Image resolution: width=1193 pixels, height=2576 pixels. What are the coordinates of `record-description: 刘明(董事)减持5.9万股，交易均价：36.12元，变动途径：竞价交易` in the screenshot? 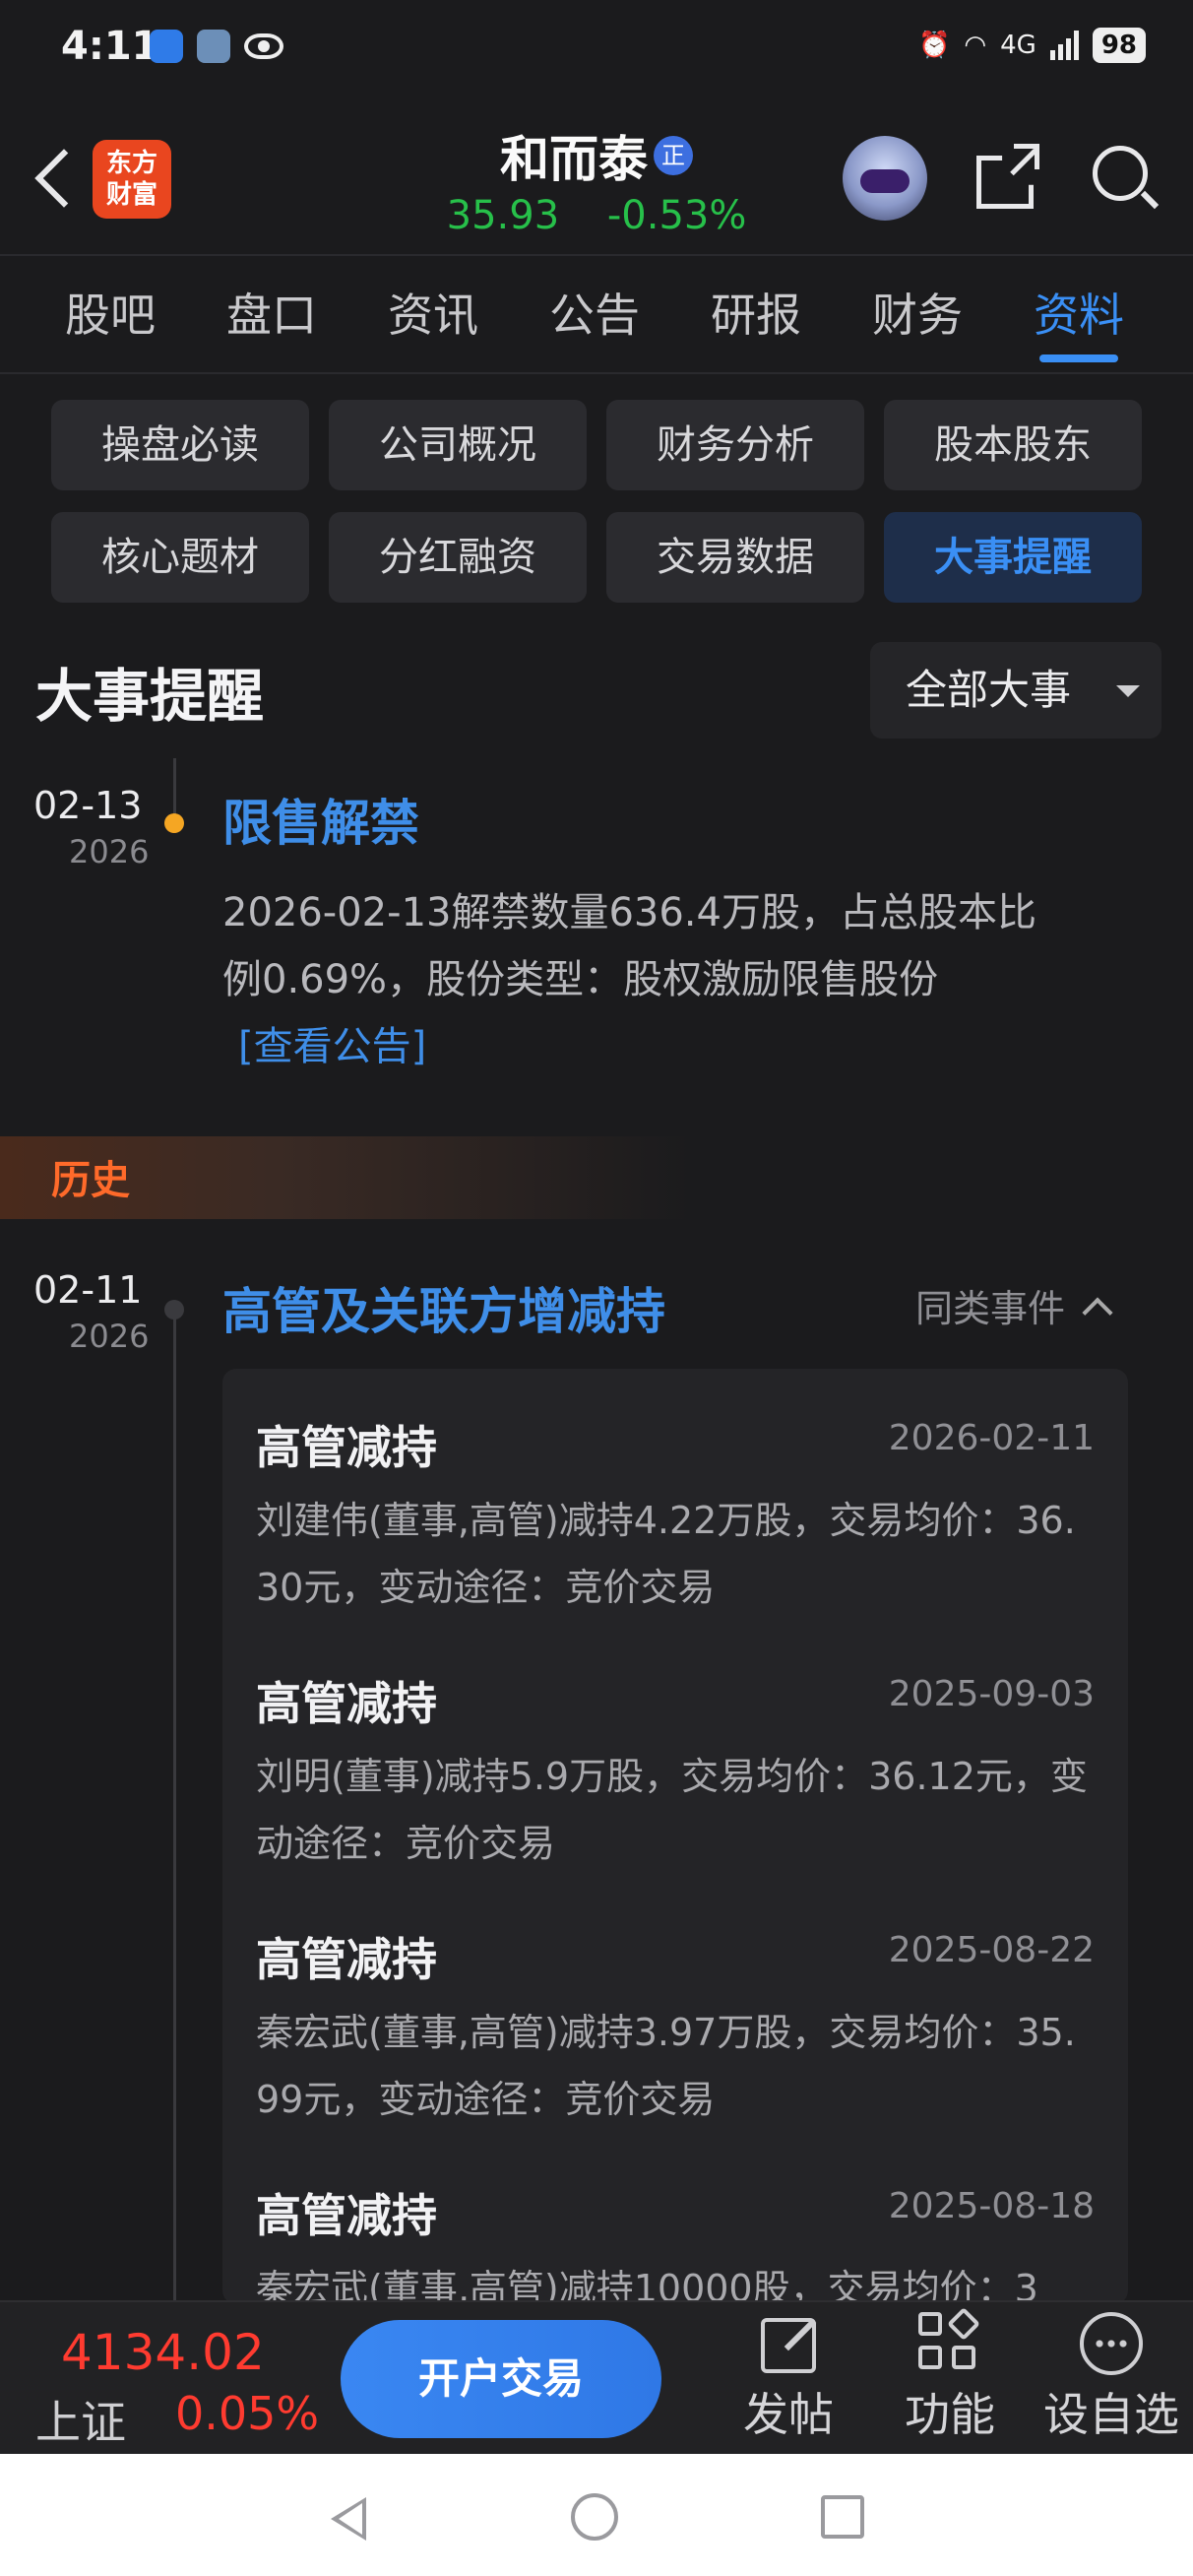 It's located at (672, 1810).